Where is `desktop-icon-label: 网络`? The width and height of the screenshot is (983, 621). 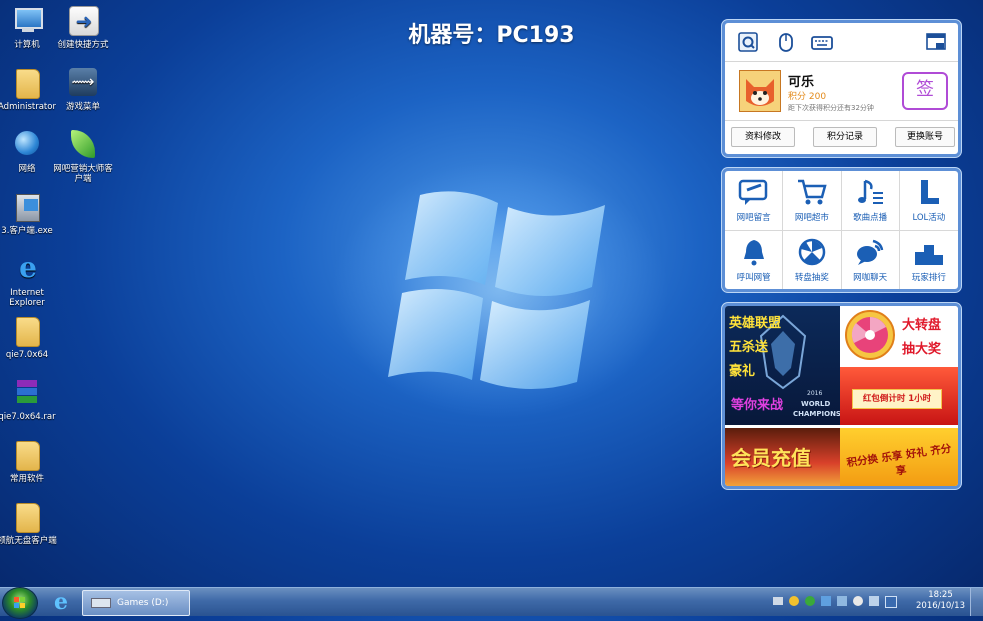
desktop-icon-label: 网络 is located at coordinates (27, 169).